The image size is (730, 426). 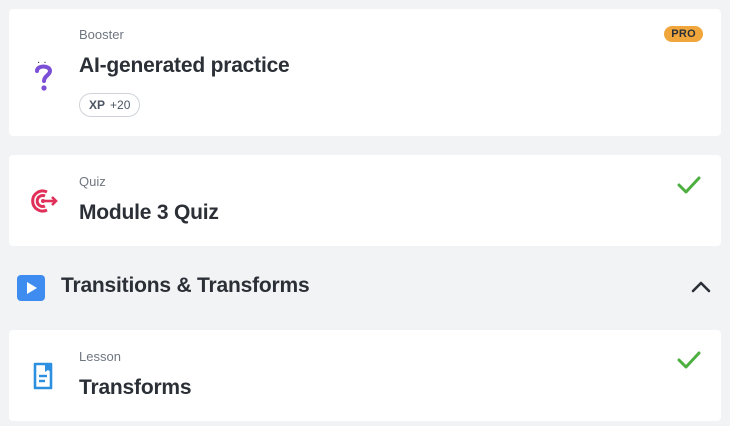 I want to click on target-icon, so click(x=44, y=203).